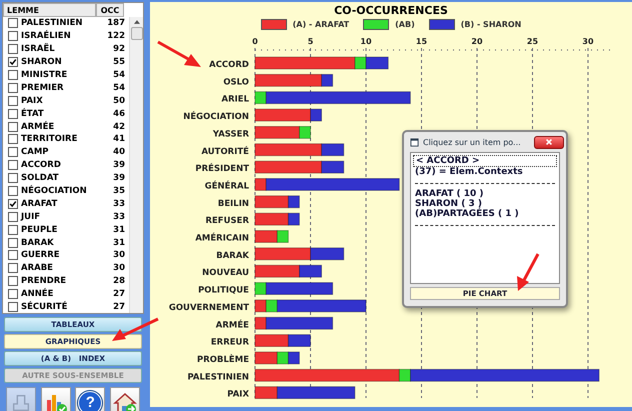 Image resolution: width=632 pixels, height=411 pixels. Describe the element at coordinates (60, 307) in the screenshot. I see `list-item-label: SÉCURITÉ` at that location.